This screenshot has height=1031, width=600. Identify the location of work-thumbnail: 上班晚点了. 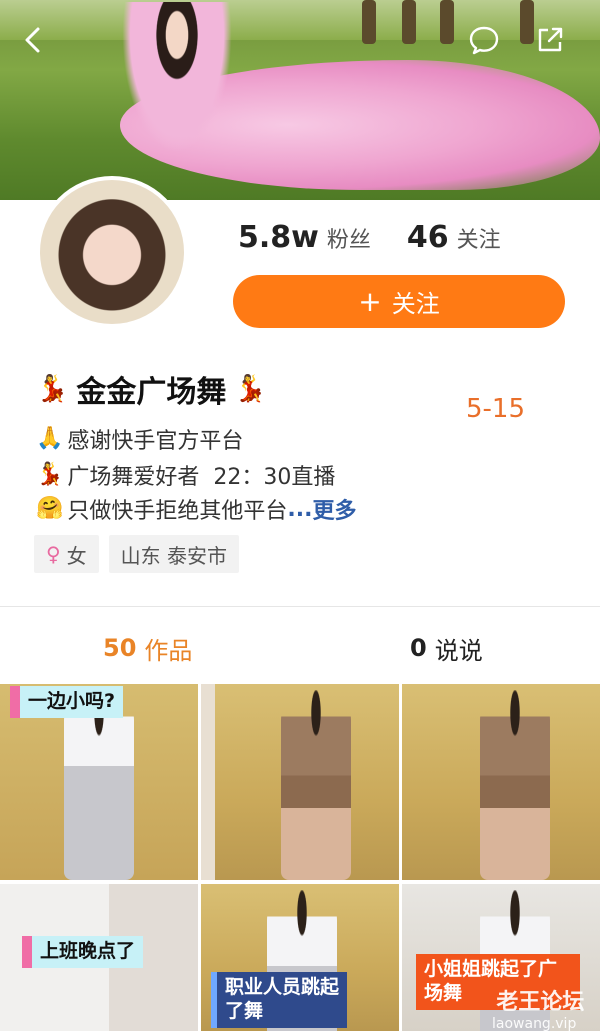
(99, 957).